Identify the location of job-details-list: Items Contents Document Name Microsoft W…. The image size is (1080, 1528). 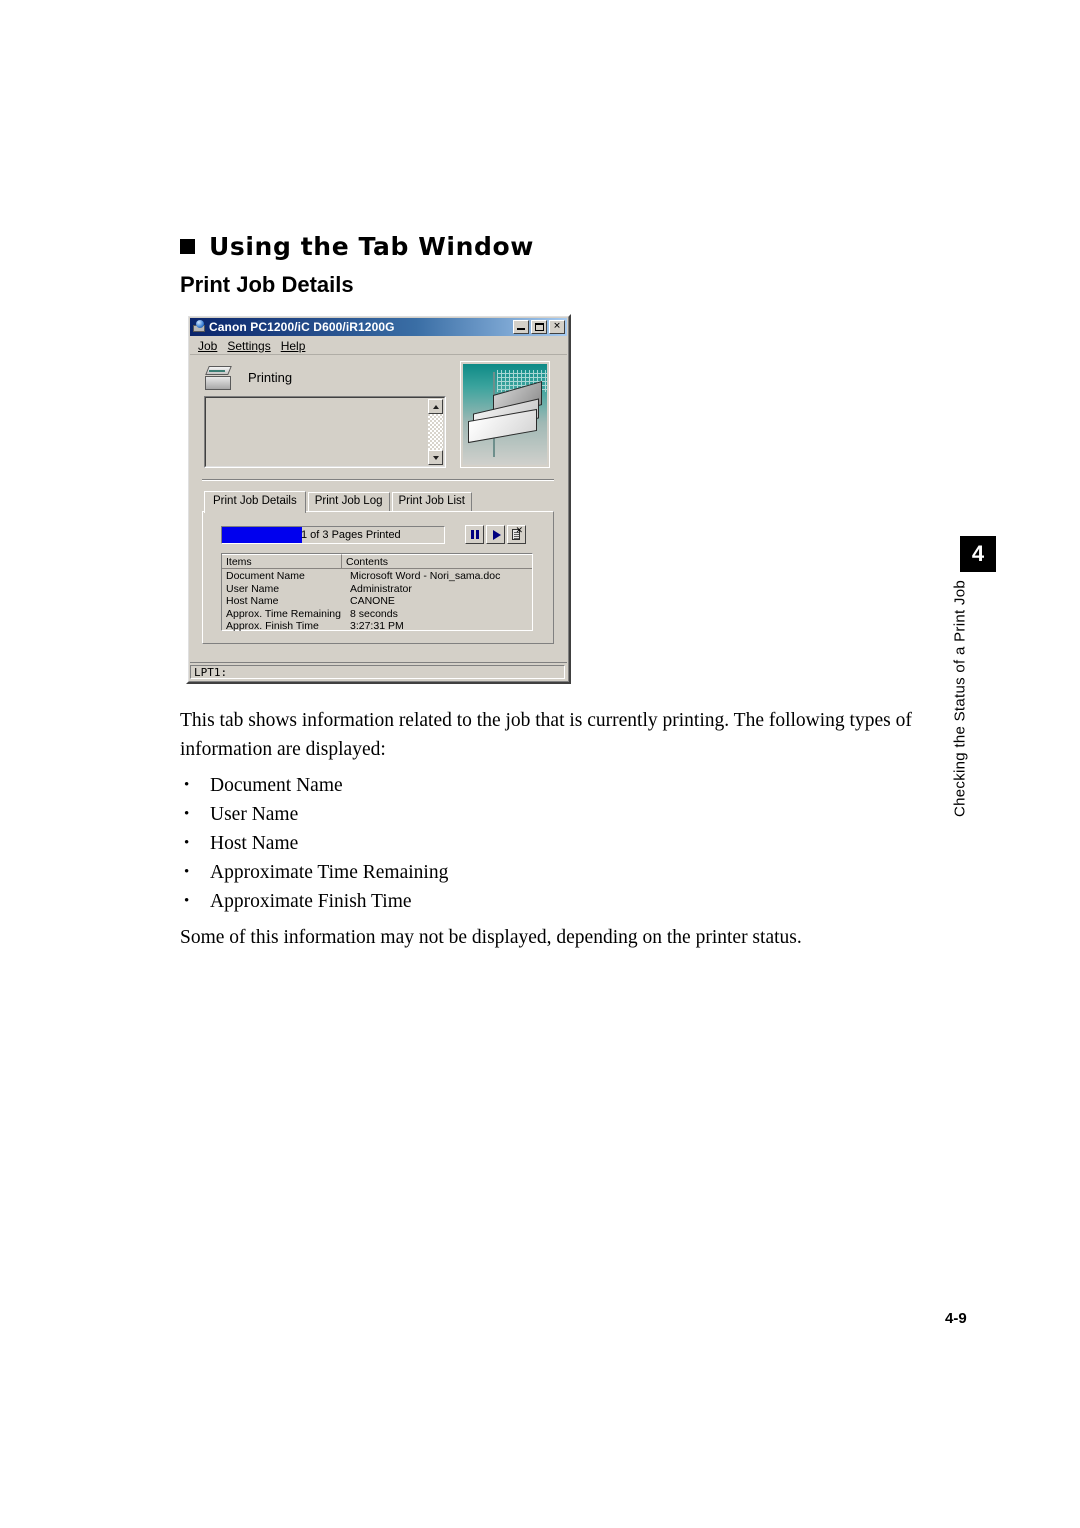
(377, 593).